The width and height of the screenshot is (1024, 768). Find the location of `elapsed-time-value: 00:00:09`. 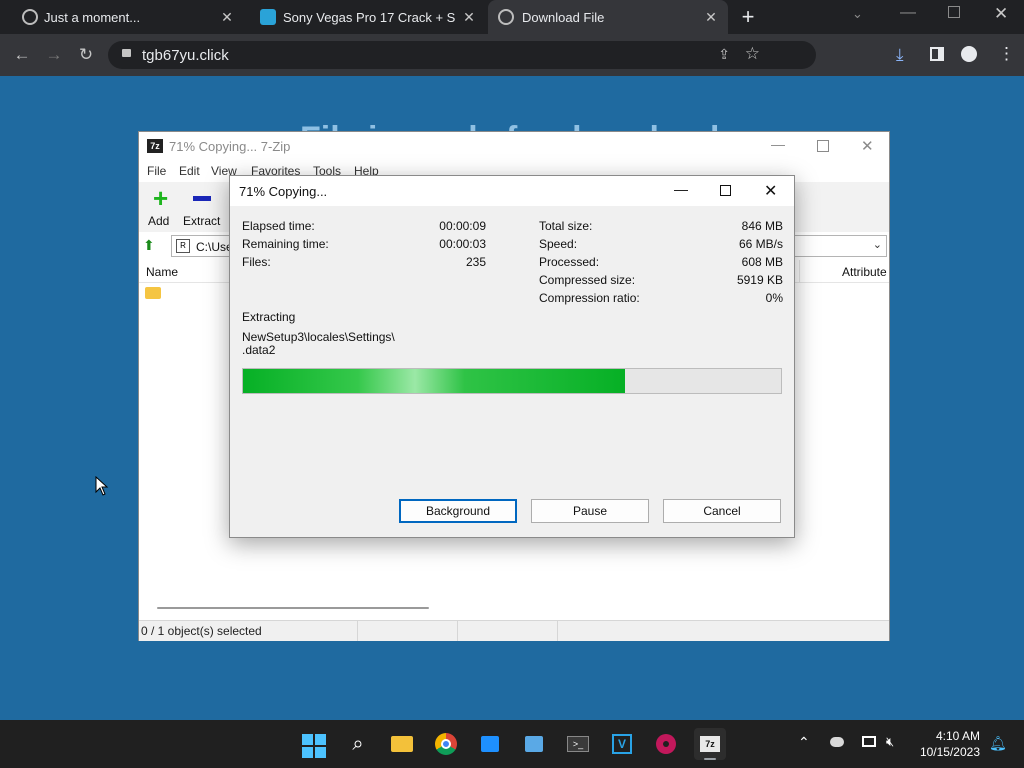

elapsed-time-value: 00:00:09 is located at coordinates (462, 226).